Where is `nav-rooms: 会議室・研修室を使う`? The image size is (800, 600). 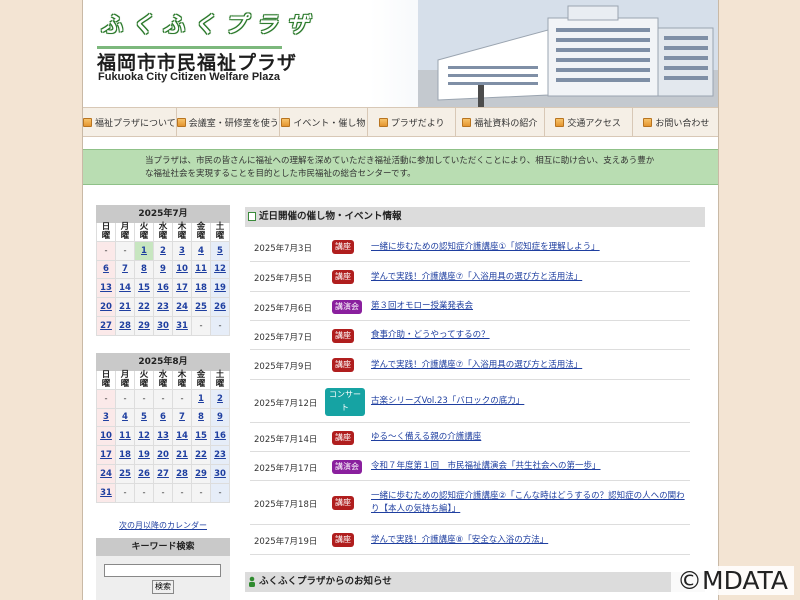 nav-rooms: 会議室・研修室を使う is located at coordinates (228, 122).